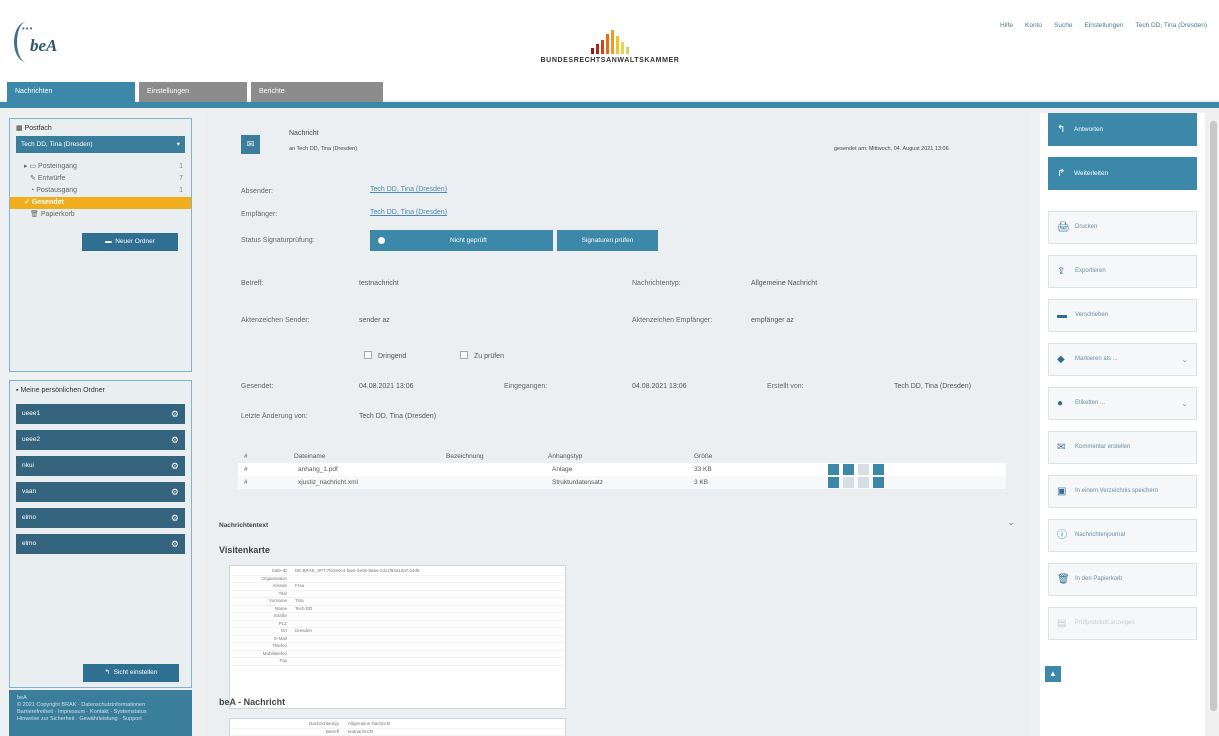  What do you see at coordinates (1060, 403) in the screenshot?
I see `tags-icon: ●` at bounding box center [1060, 403].